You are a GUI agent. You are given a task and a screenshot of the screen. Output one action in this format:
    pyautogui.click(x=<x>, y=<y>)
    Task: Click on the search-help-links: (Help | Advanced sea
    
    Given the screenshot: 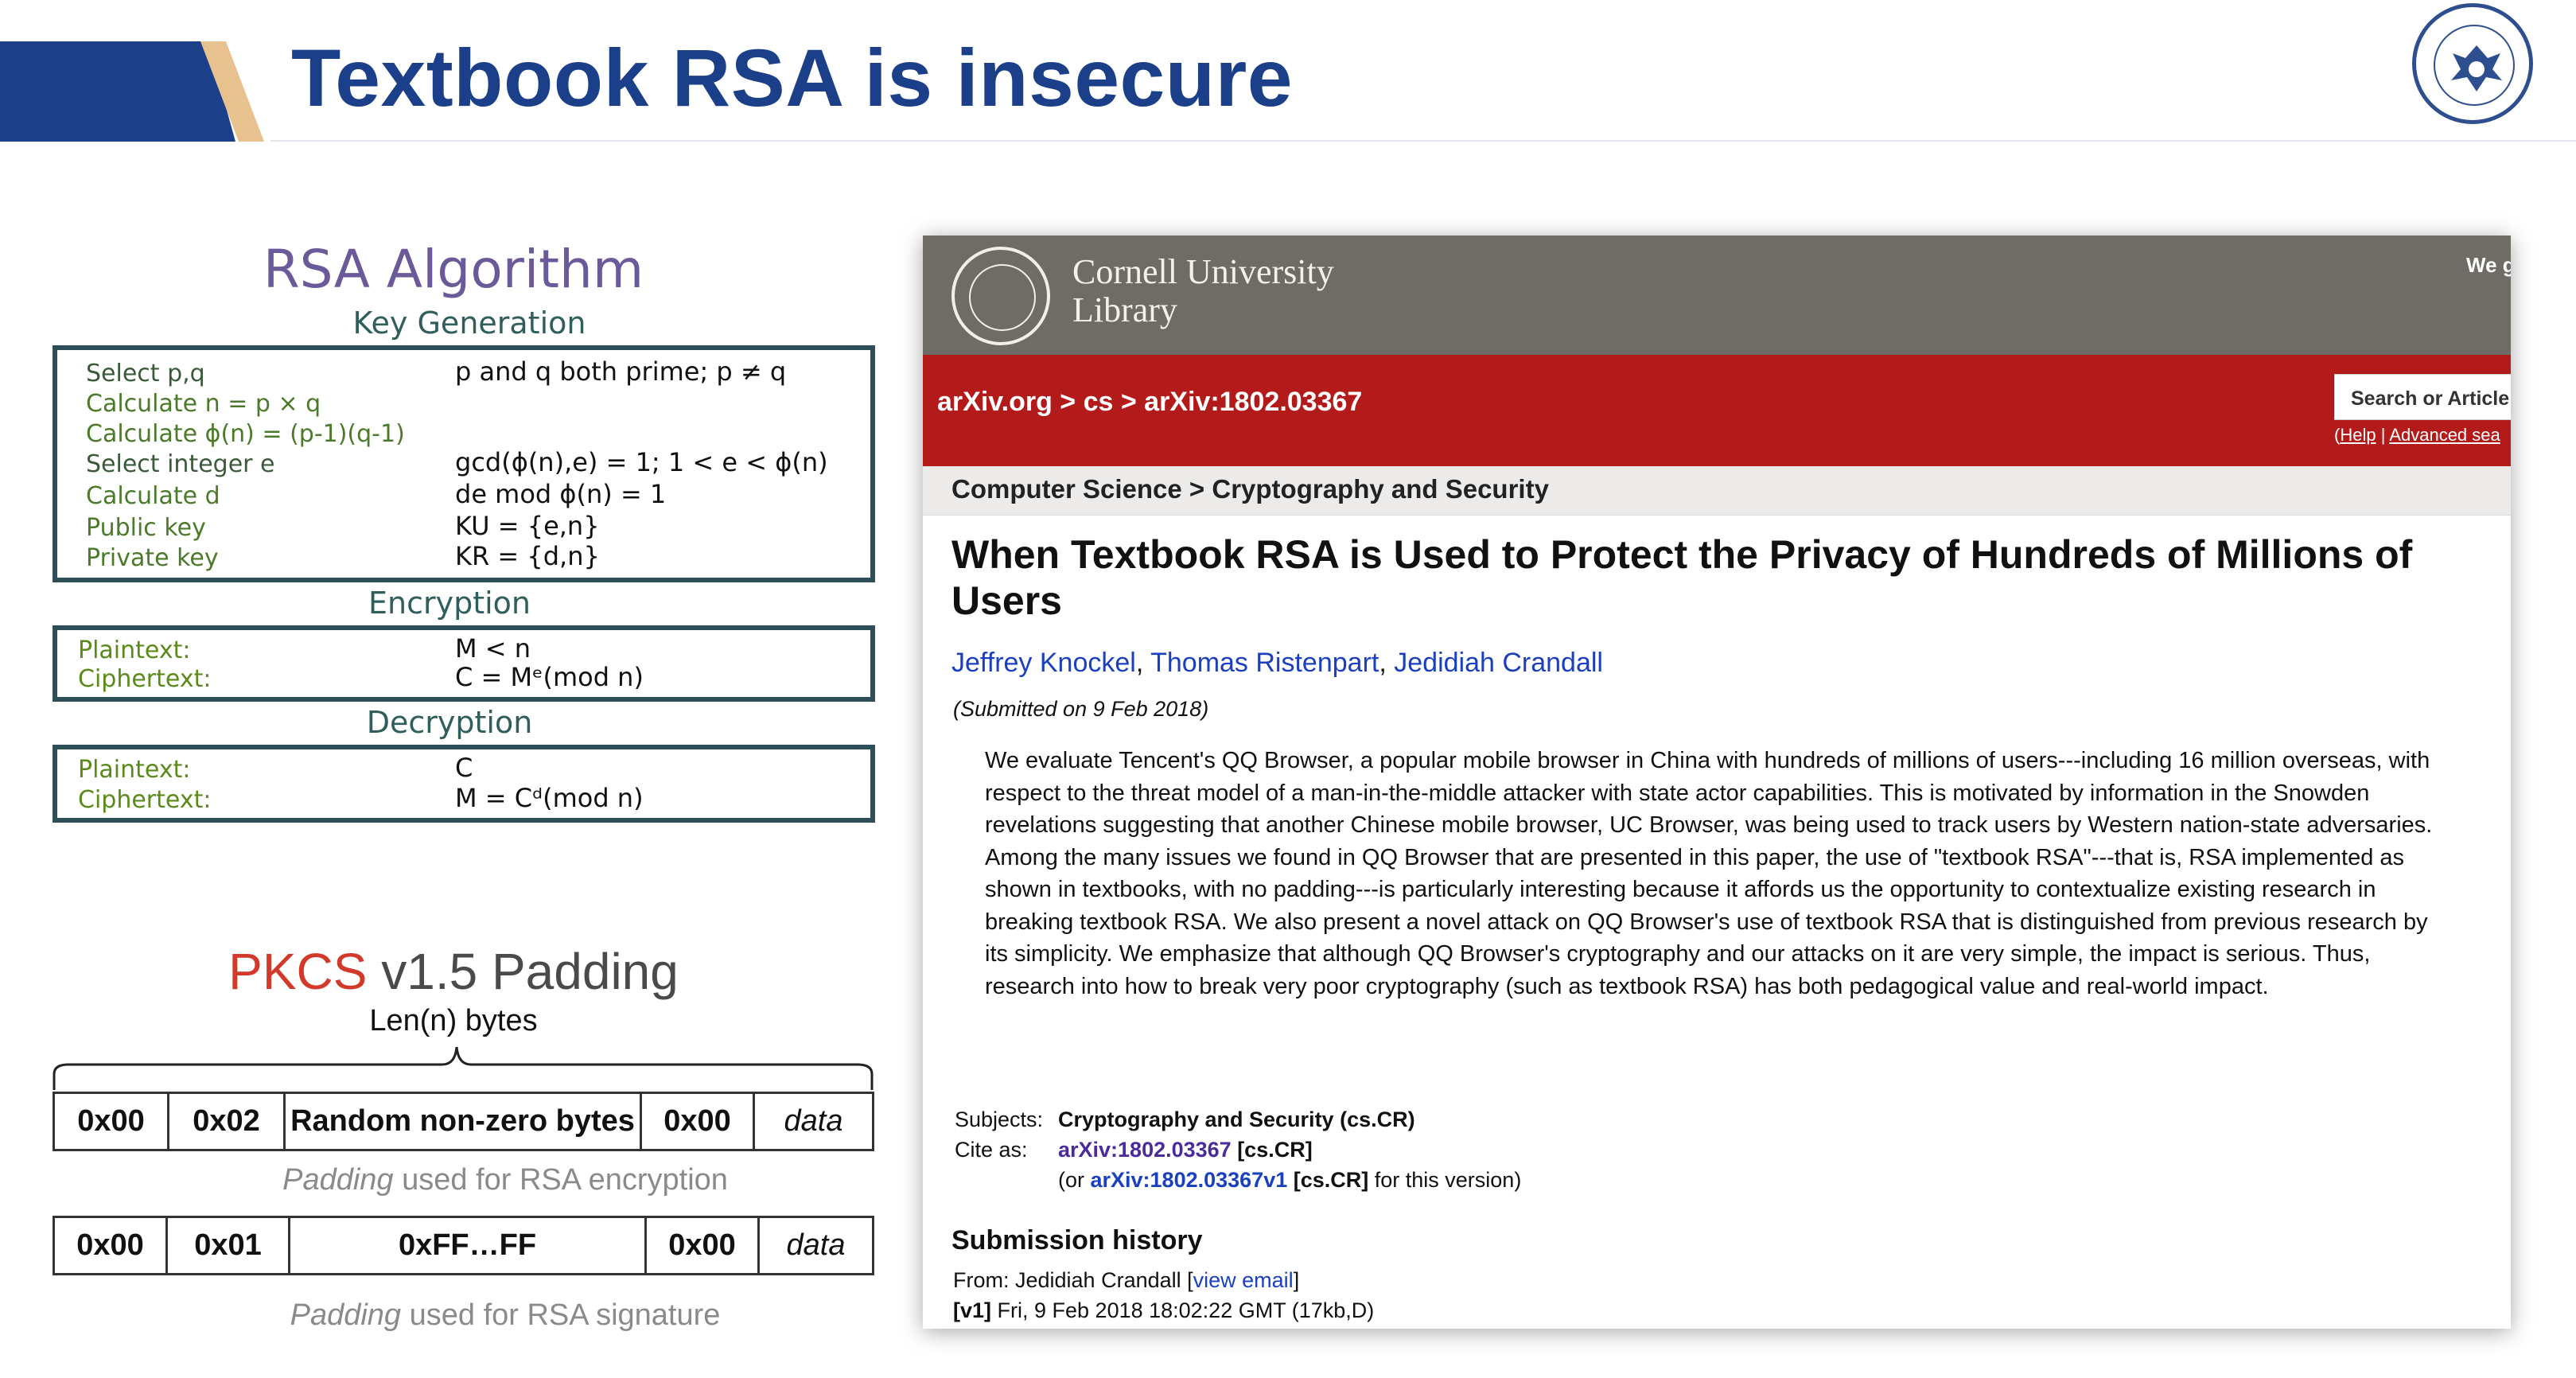 What is the action you would take?
    pyautogui.click(x=2417, y=435)
    